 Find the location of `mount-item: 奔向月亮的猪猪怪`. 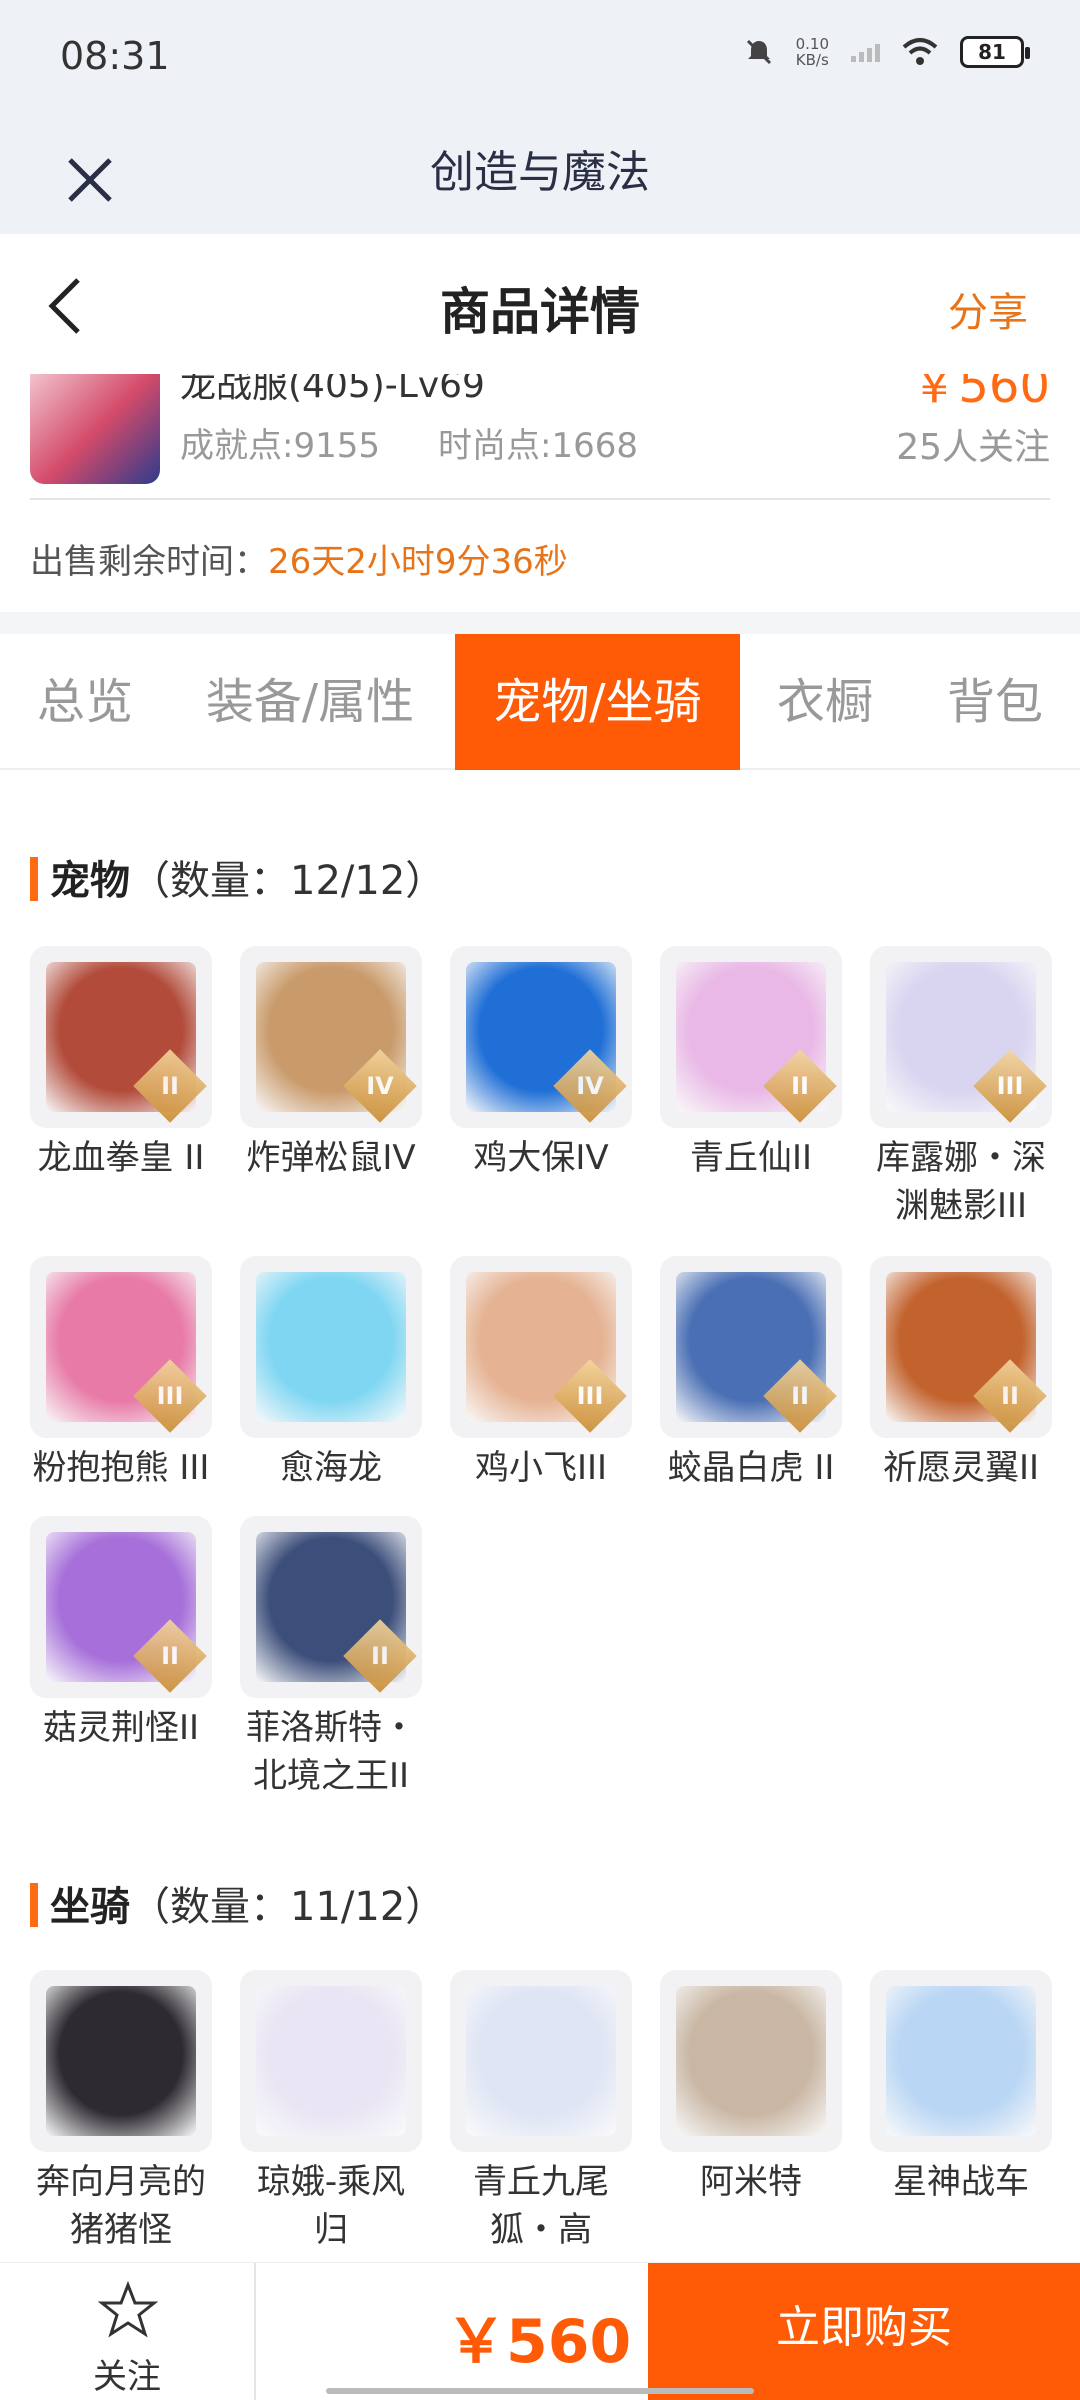

mount-item: 奔向月亮的猪猪怪 is located at coordinates (121, 2112).